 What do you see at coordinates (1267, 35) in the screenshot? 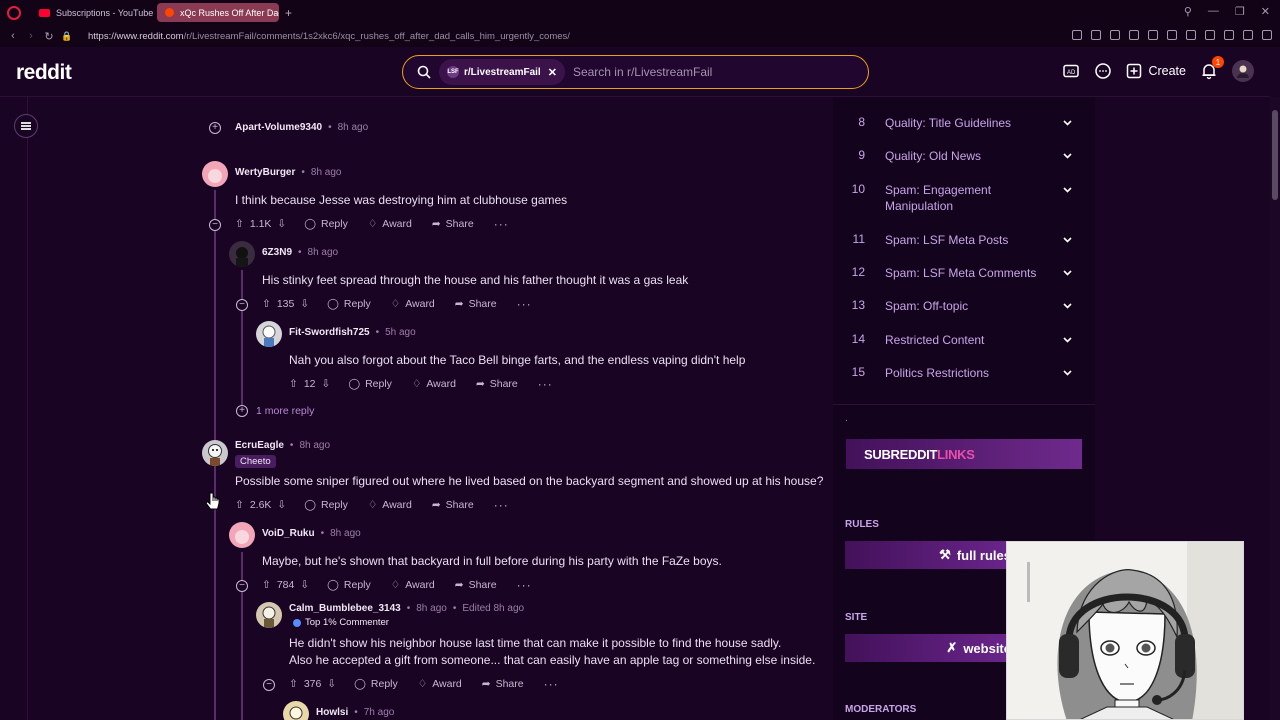
I see `menu-icon` at bounding box center [1267, 35].